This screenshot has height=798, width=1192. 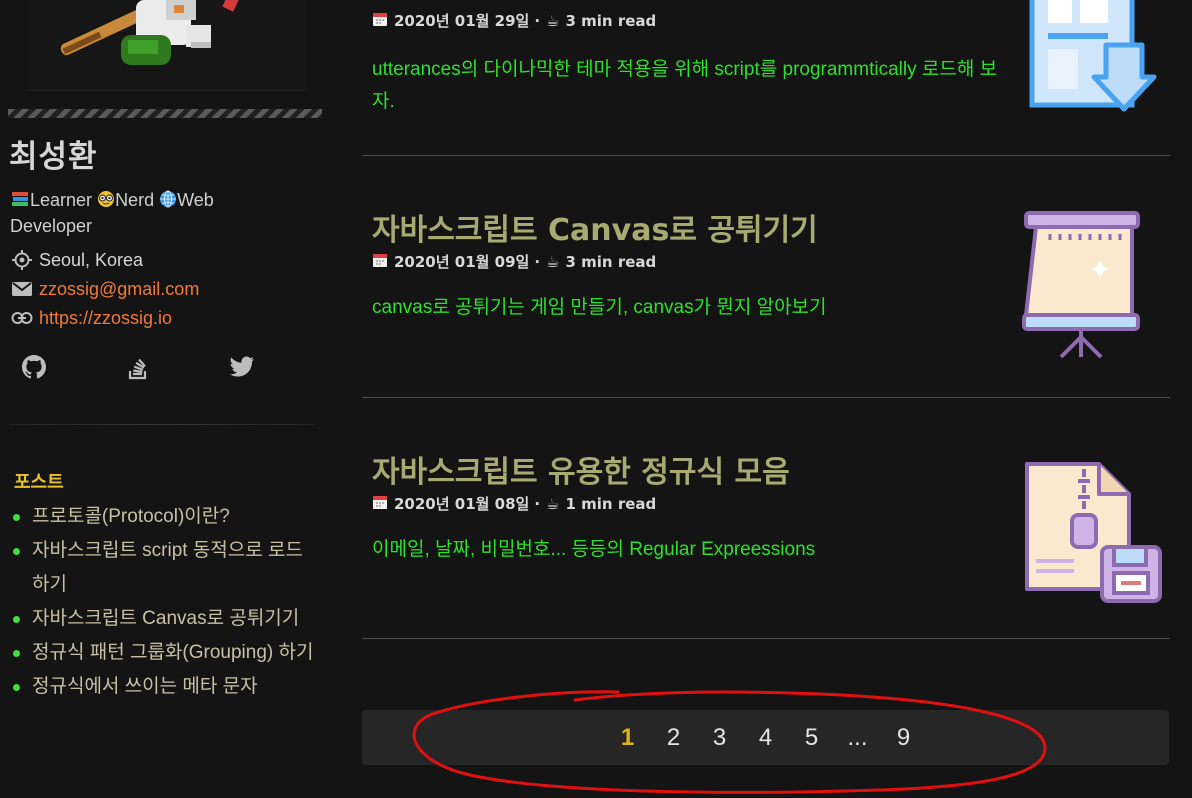 I want to click on bio-learner: Learner, so click(x=61, y=200).